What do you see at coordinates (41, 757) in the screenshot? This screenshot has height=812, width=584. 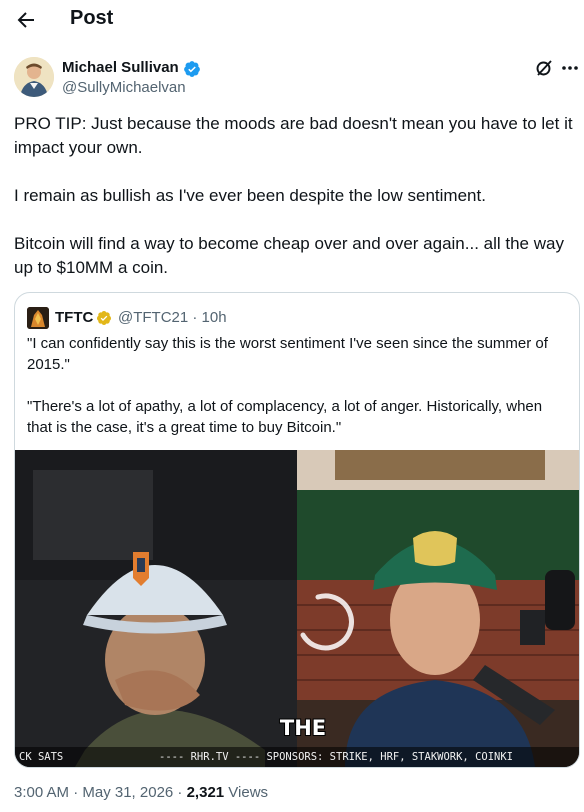 I see `ticker-left-text: CK SATS` at bounding box center [41, 757].